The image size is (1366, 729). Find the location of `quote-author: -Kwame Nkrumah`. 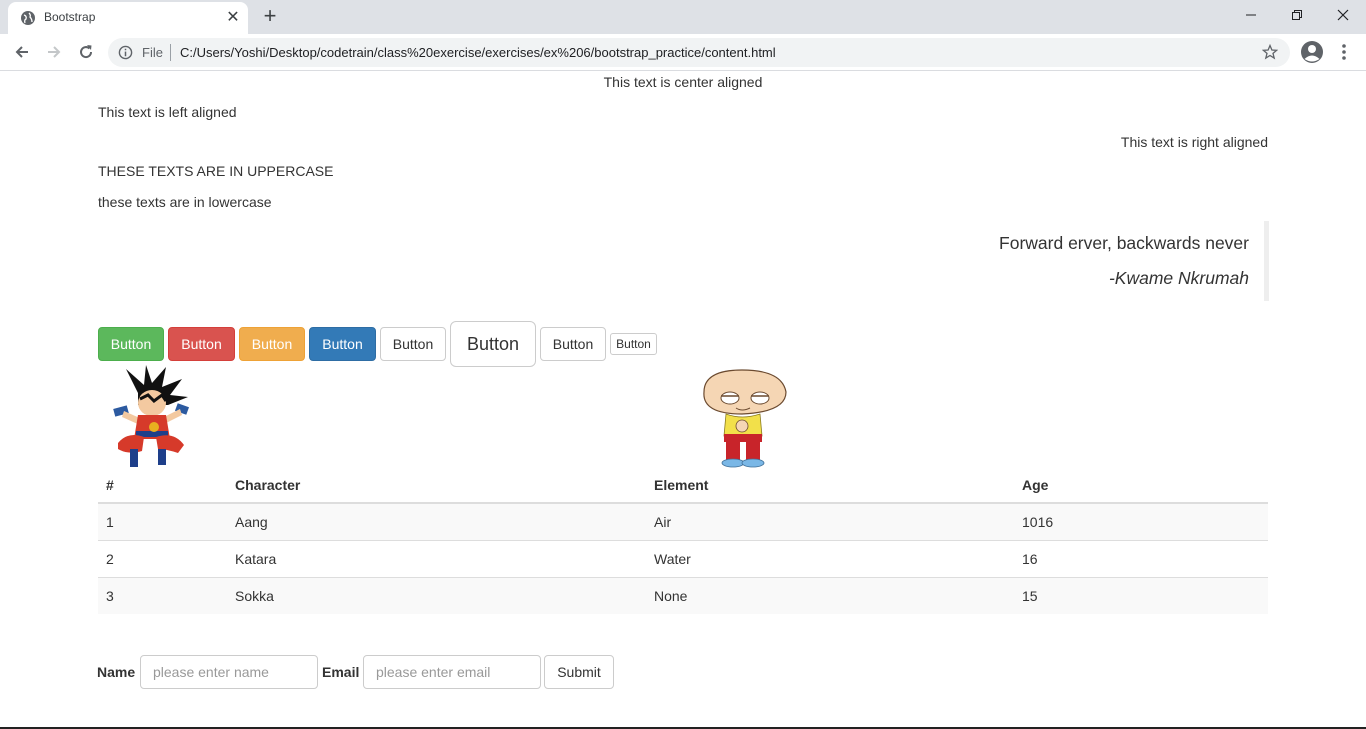

quote-author: -Kwame Nkrumah is located at coordinates (1178, 278).